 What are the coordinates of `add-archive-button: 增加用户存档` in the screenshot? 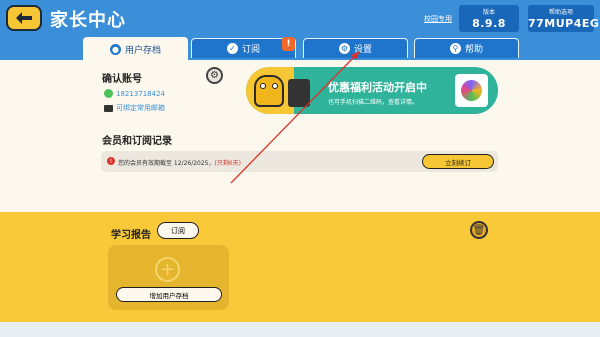 It's located at (169, 294).